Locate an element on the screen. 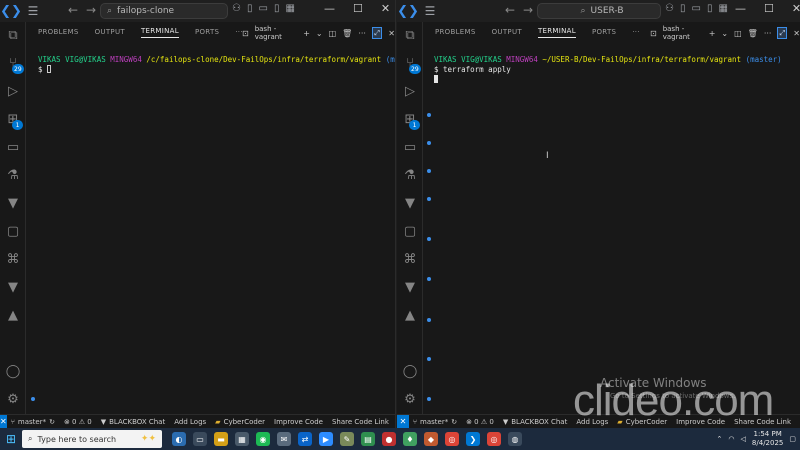 This screenshot has height=450, width=800. new-terminal-icon: + is located at coordinates (306, 33).